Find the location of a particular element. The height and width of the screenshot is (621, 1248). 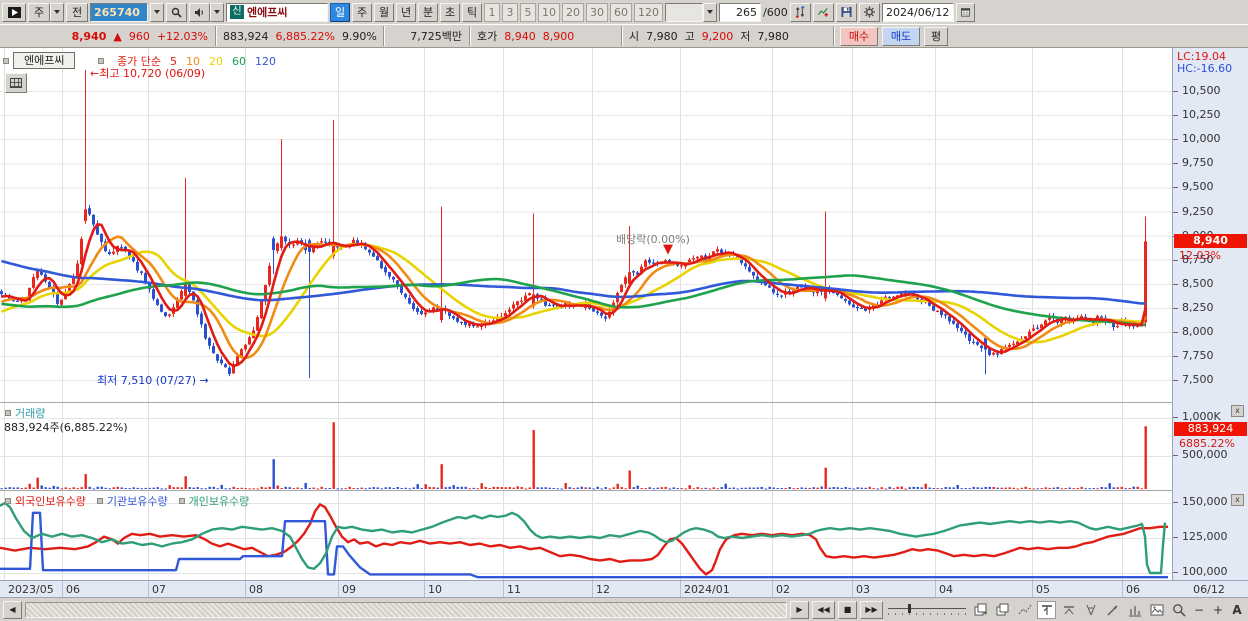

save-button is located at coordinates (846, 12).